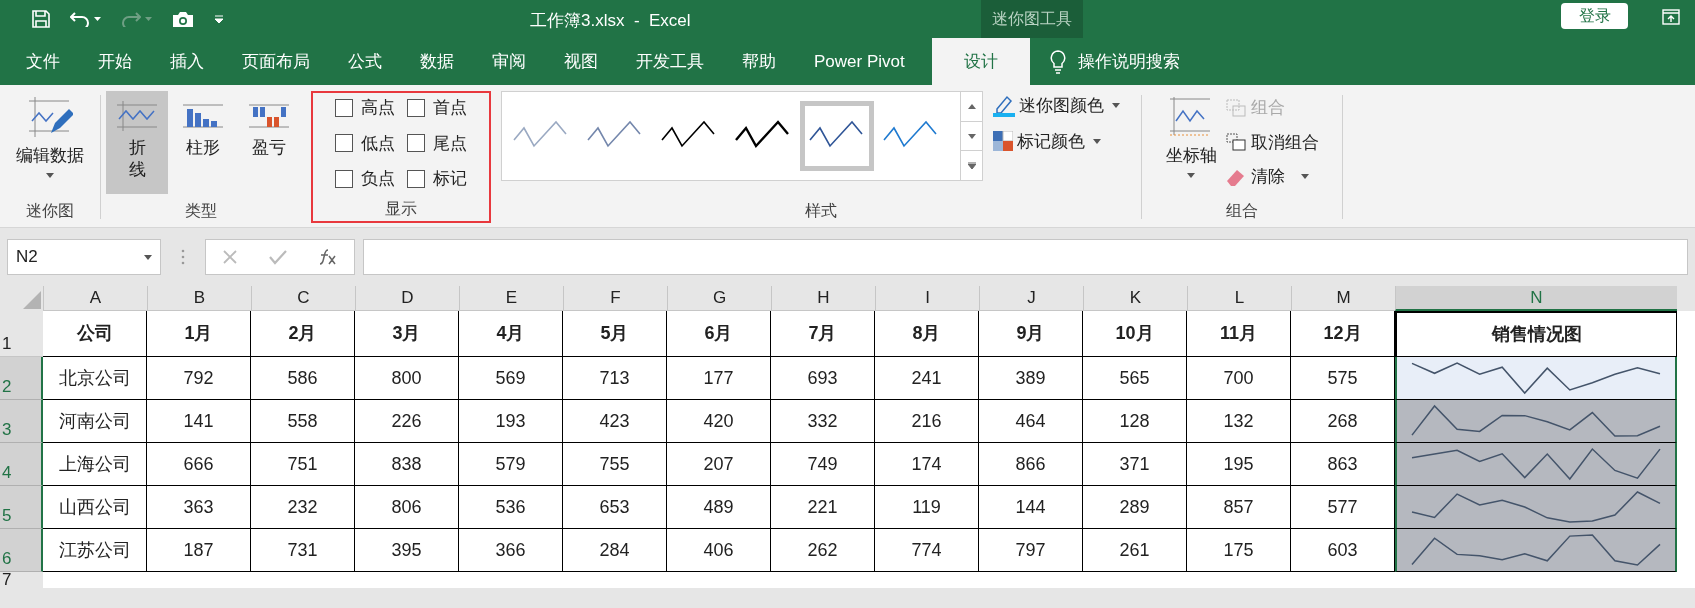 The height and width of the screenshot is (608, 1695). What do you see at coordinates (21, 550) in the screenshot?
I see `row-header: 6` at bounding box center [21, 550].